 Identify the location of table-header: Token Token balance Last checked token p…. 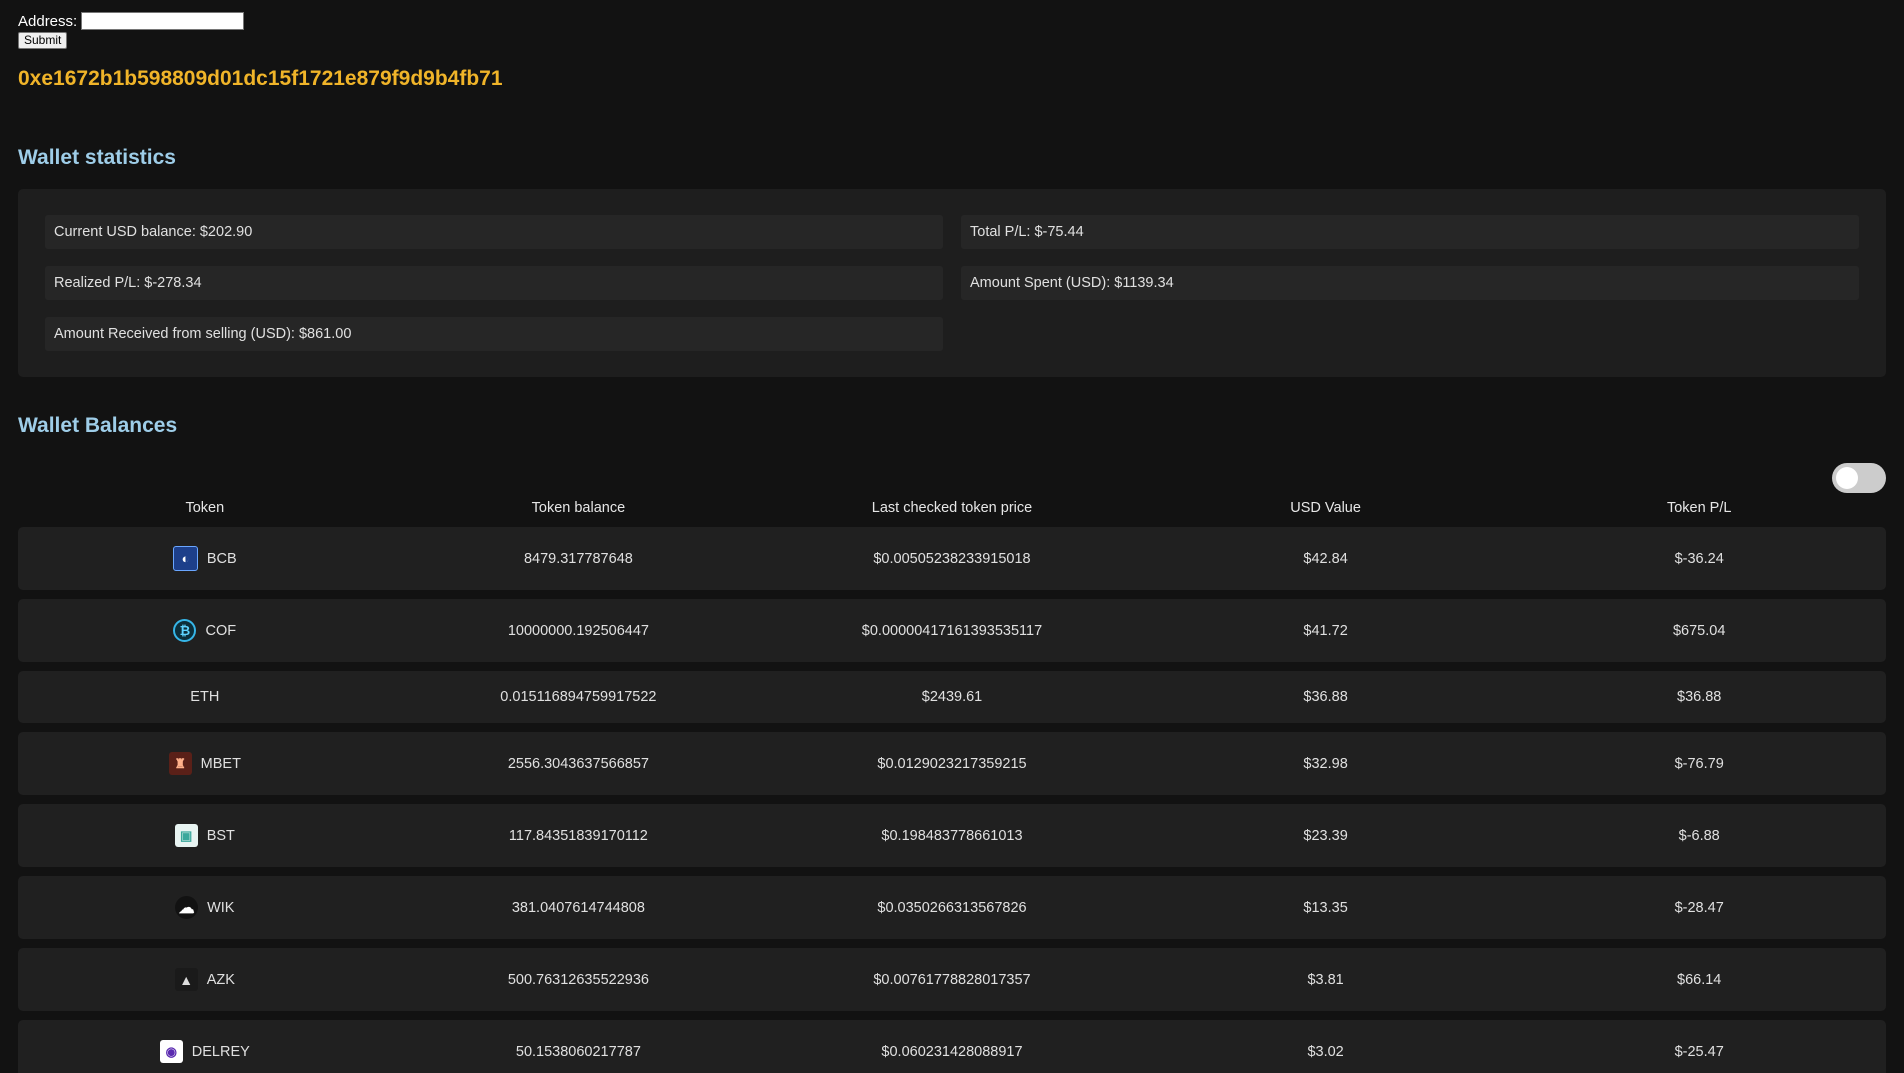
(952, 508).